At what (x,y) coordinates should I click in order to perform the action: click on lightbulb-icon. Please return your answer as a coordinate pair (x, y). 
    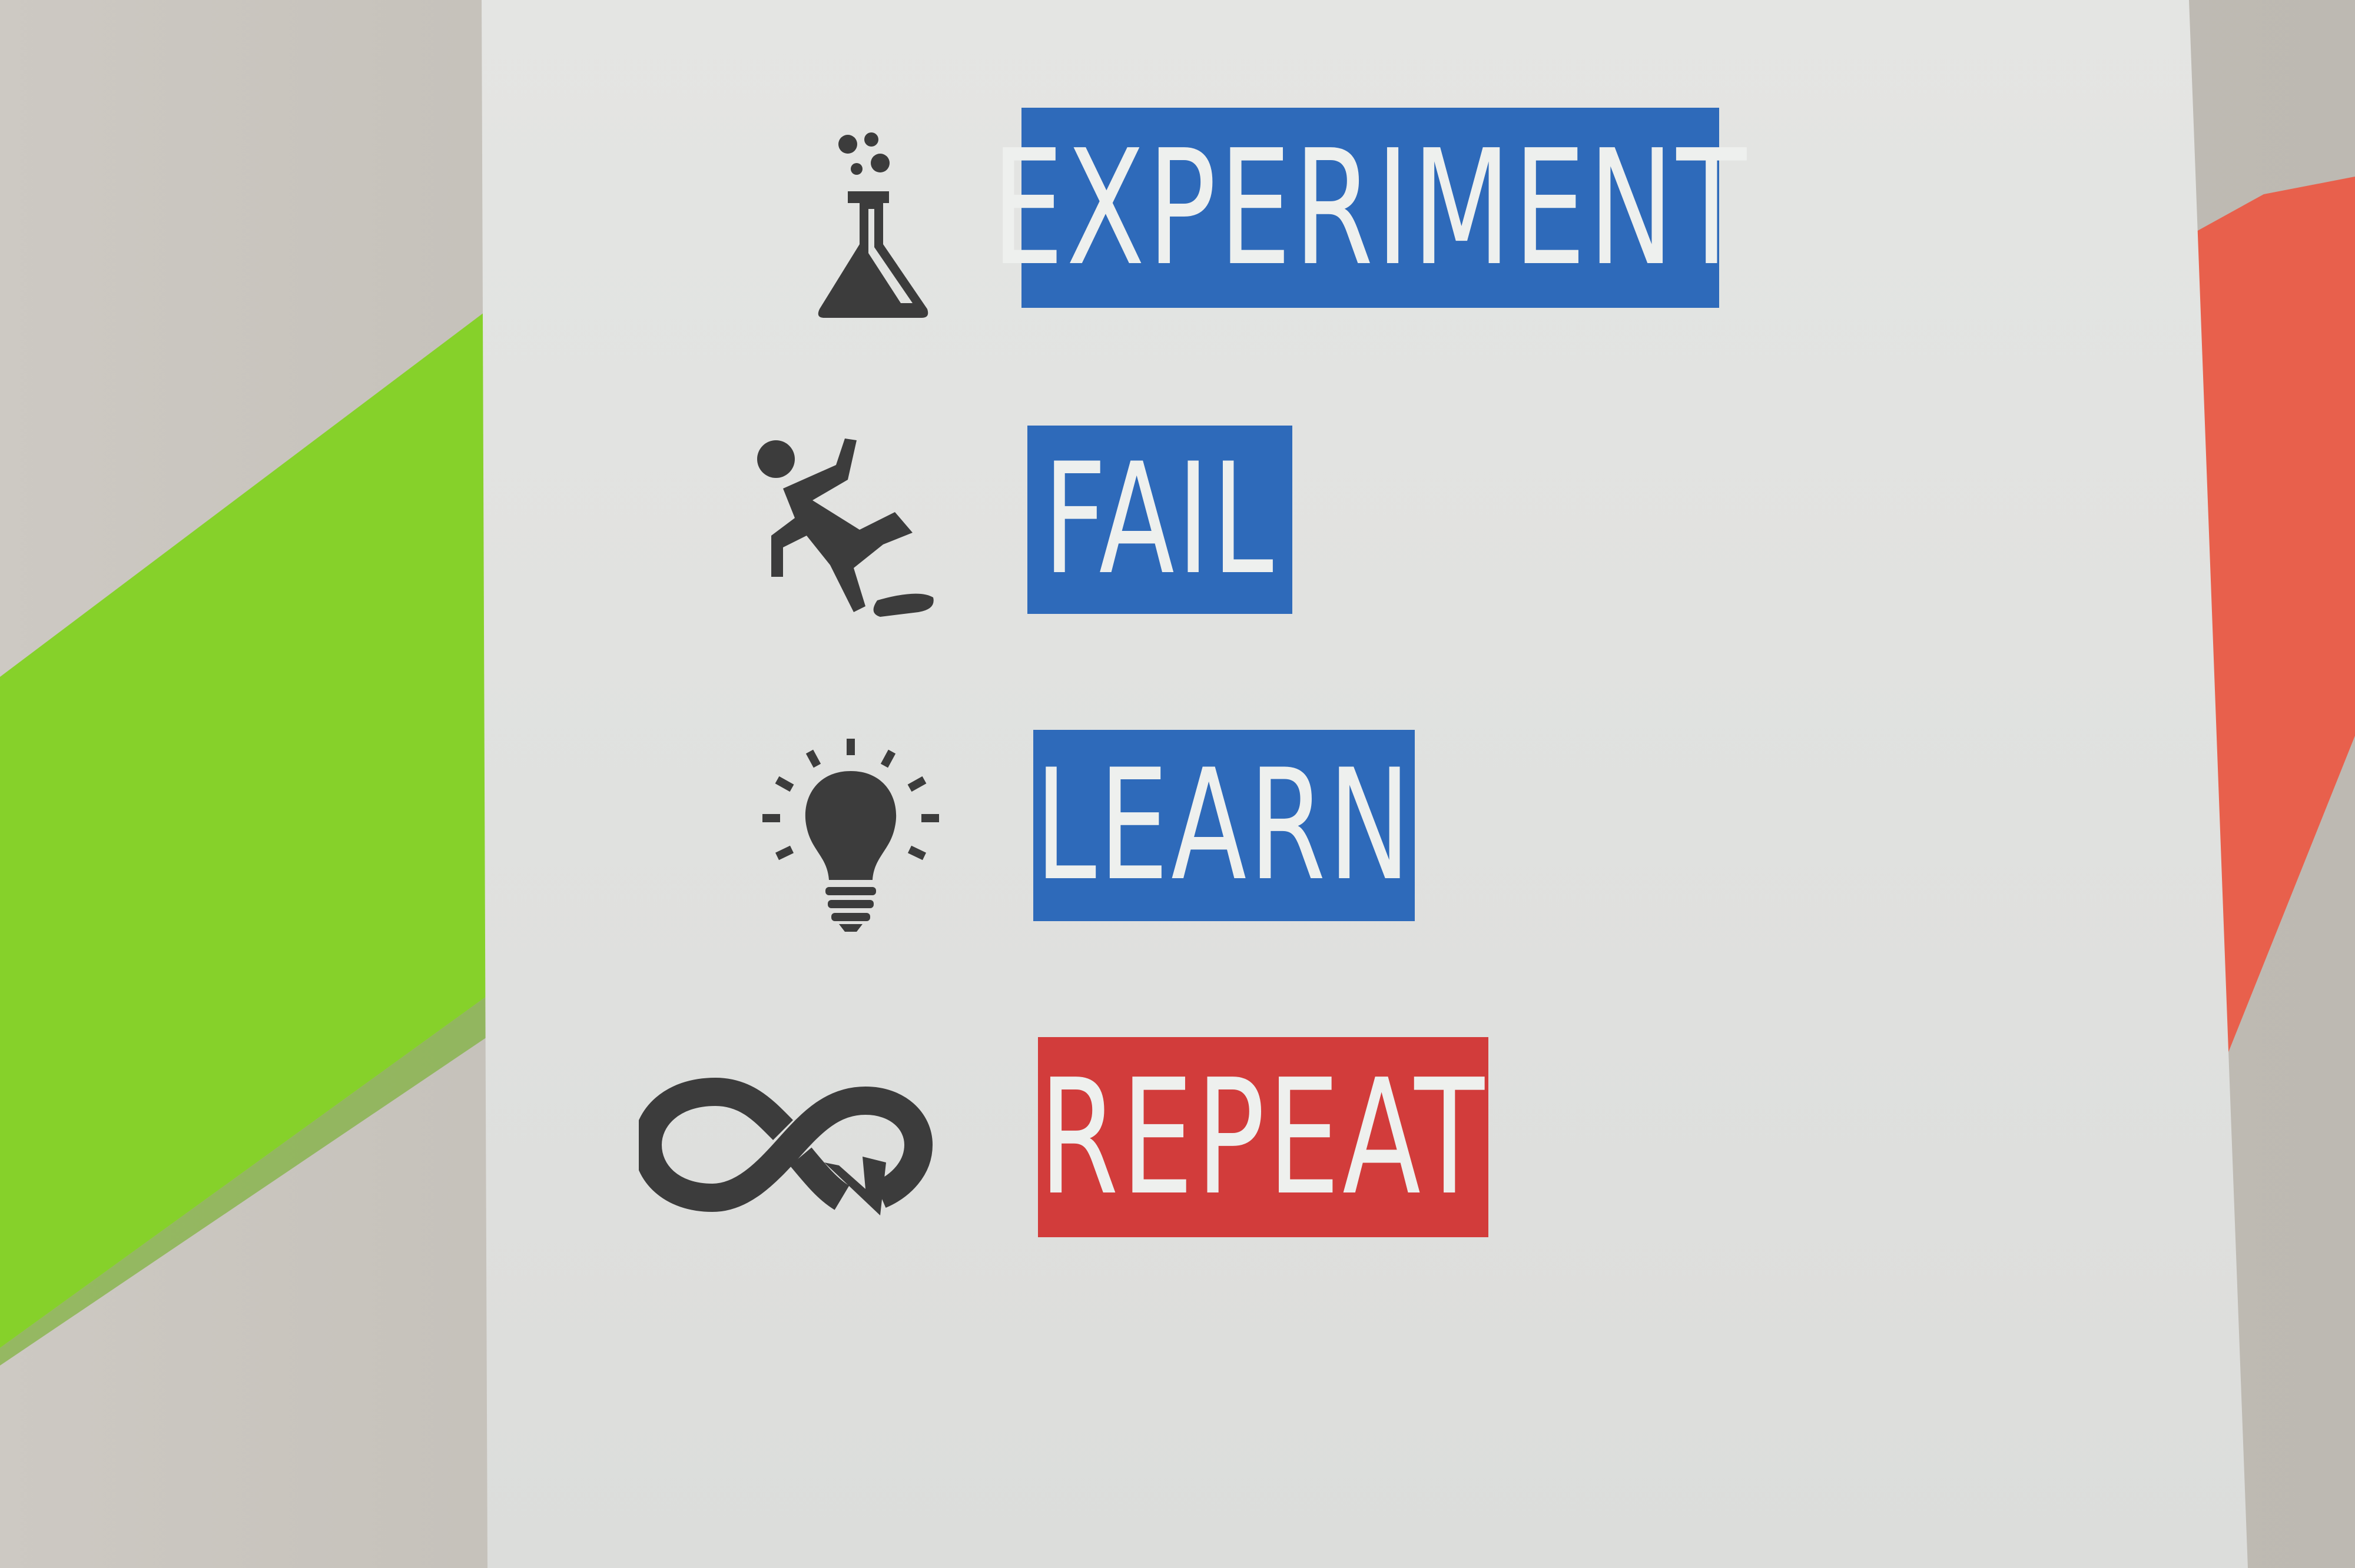
    Looking at the image, I should click on (850, 836).